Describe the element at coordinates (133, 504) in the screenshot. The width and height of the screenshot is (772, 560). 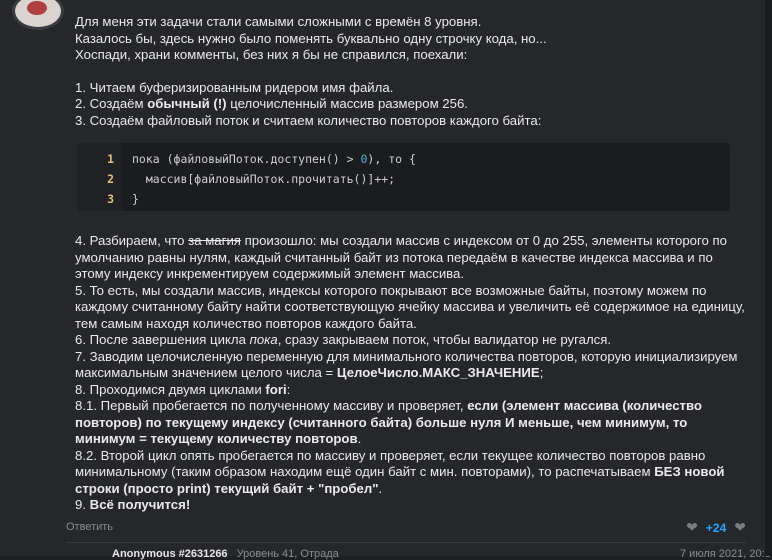
I see `step-9: 9. Всё получится!` at that location.